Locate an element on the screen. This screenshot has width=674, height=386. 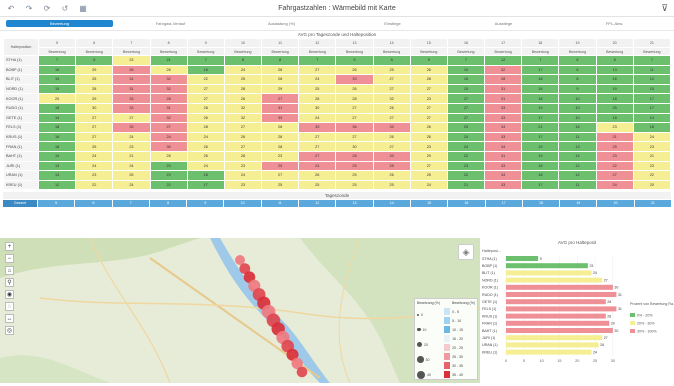
measure-icon: ↔ is located at coordinates (9, 318).